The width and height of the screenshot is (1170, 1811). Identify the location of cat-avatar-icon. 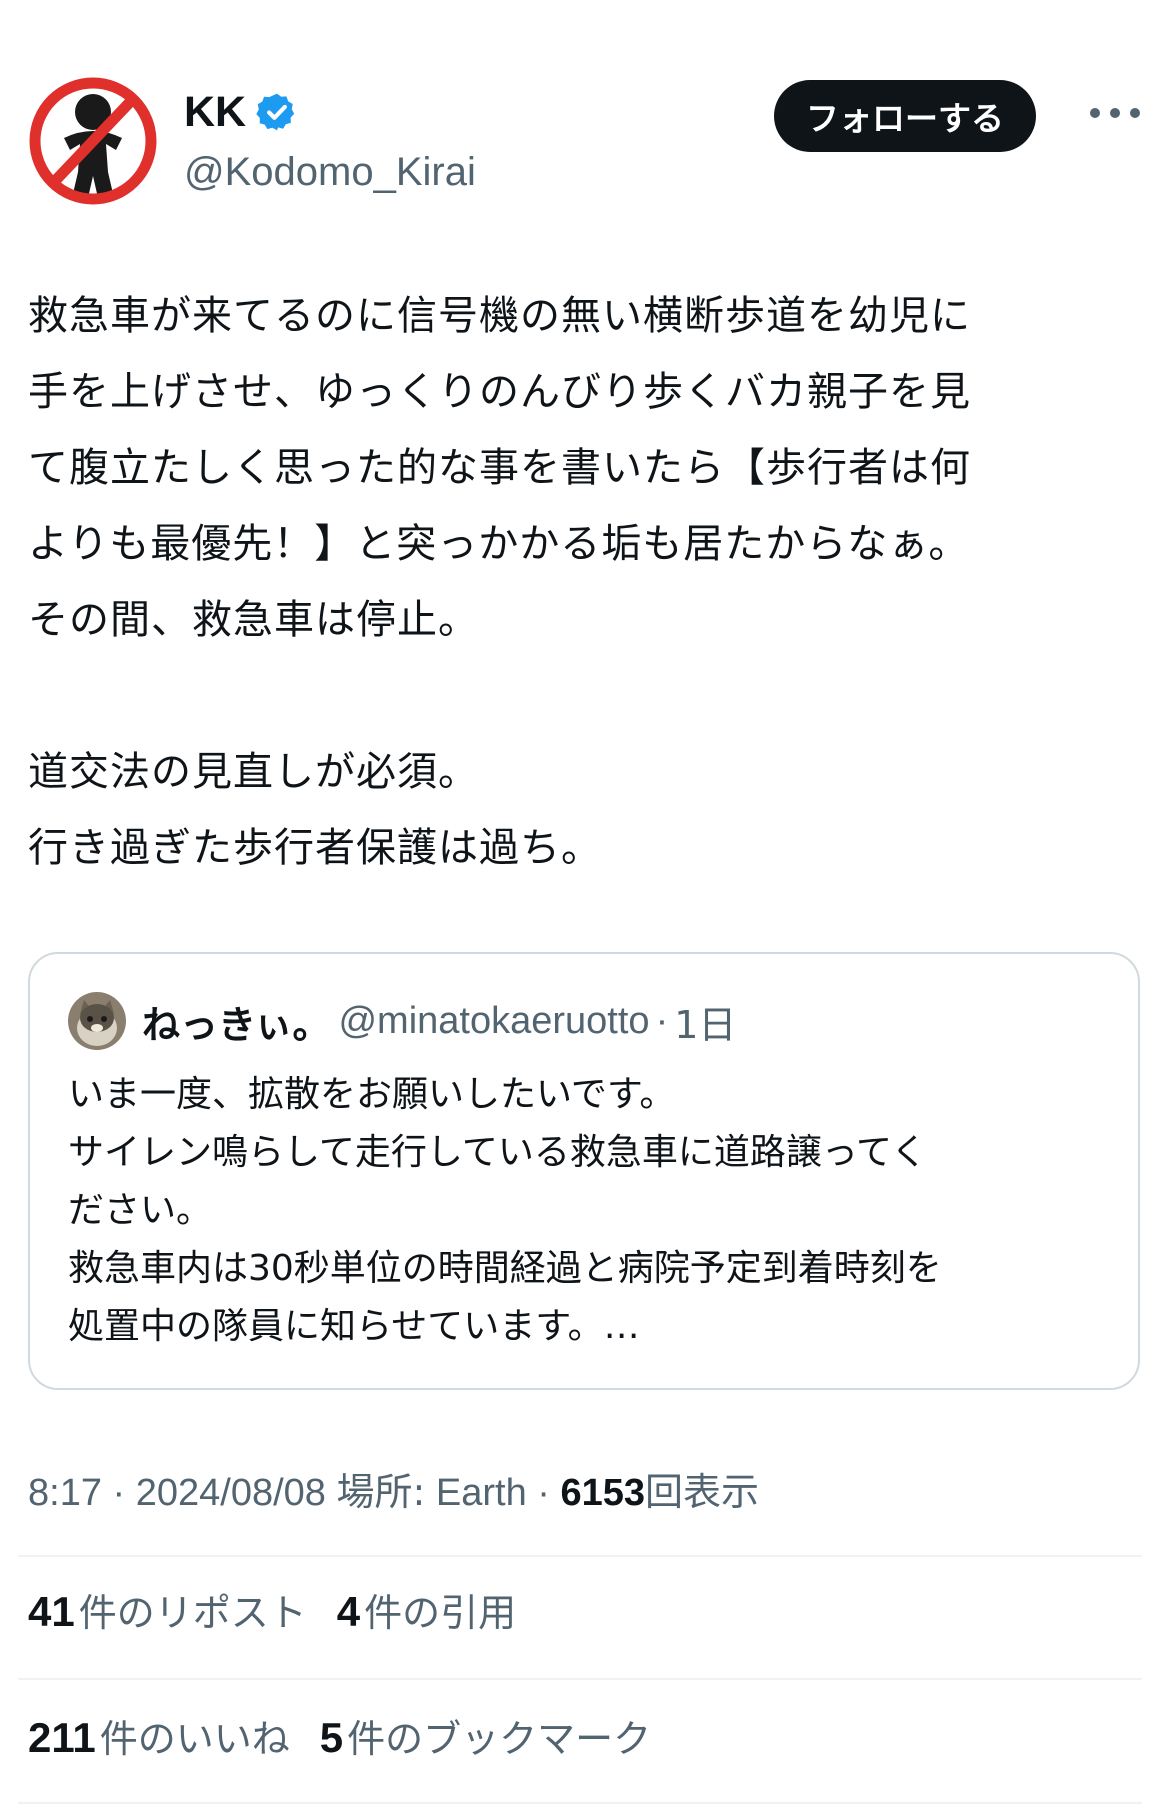
(97, 1021).